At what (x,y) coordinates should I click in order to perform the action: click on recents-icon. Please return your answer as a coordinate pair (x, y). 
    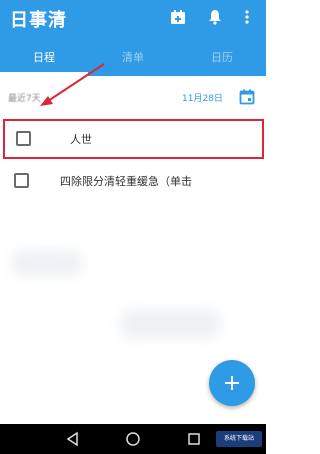
    Looking at the image, I should click on (194, 439).